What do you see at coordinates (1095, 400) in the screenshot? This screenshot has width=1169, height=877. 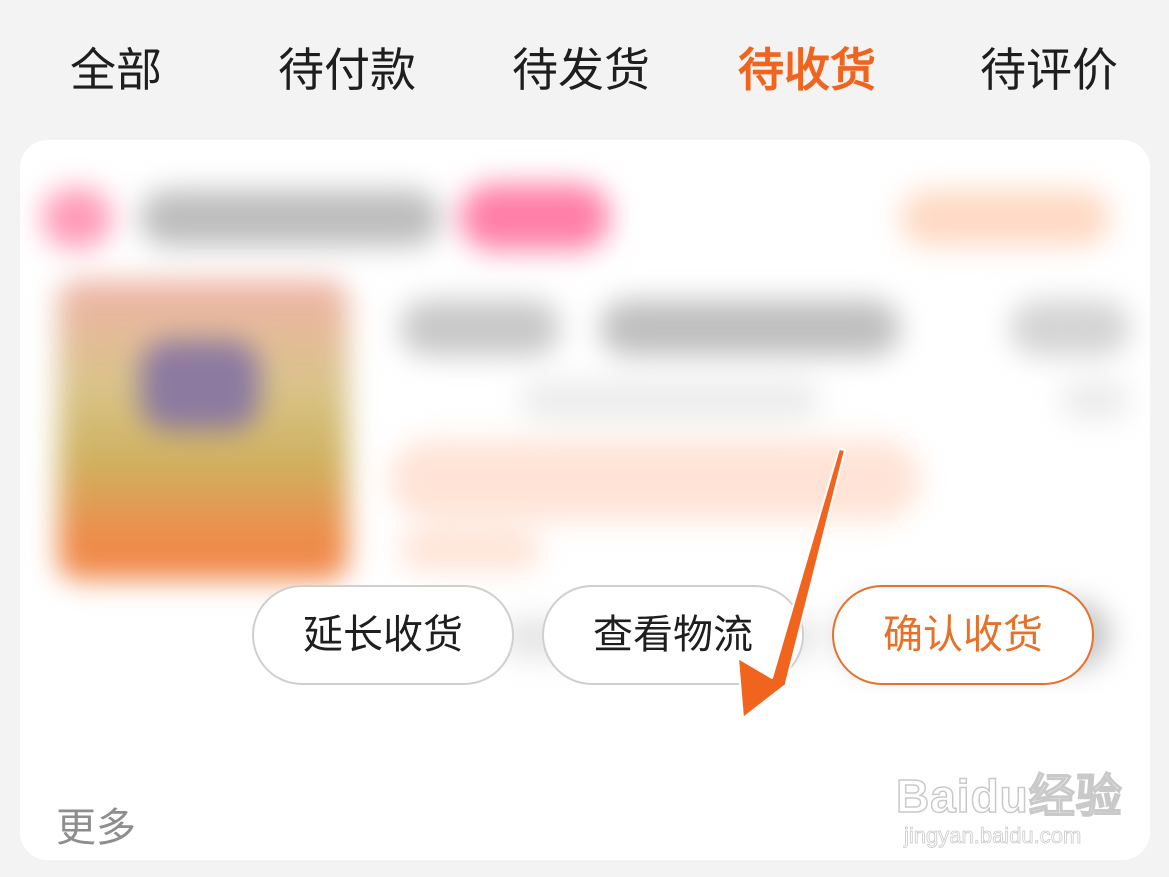 I see `product-qty` at bounding box center [1095, 400].